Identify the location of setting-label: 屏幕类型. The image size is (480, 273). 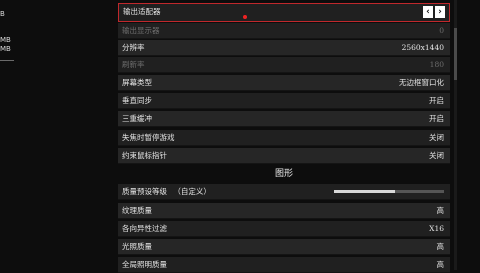
(137, 82).